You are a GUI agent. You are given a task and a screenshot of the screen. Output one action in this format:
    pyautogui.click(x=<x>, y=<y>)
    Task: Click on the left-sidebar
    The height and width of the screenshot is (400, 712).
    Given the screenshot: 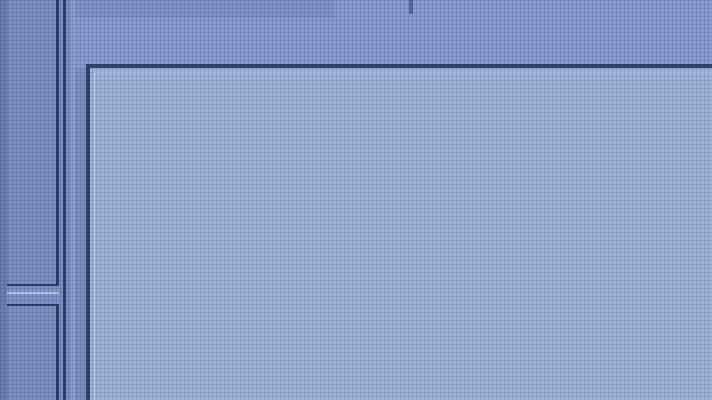 What is the action you would take?
    pyautogui.click(x=37, y=200)
    